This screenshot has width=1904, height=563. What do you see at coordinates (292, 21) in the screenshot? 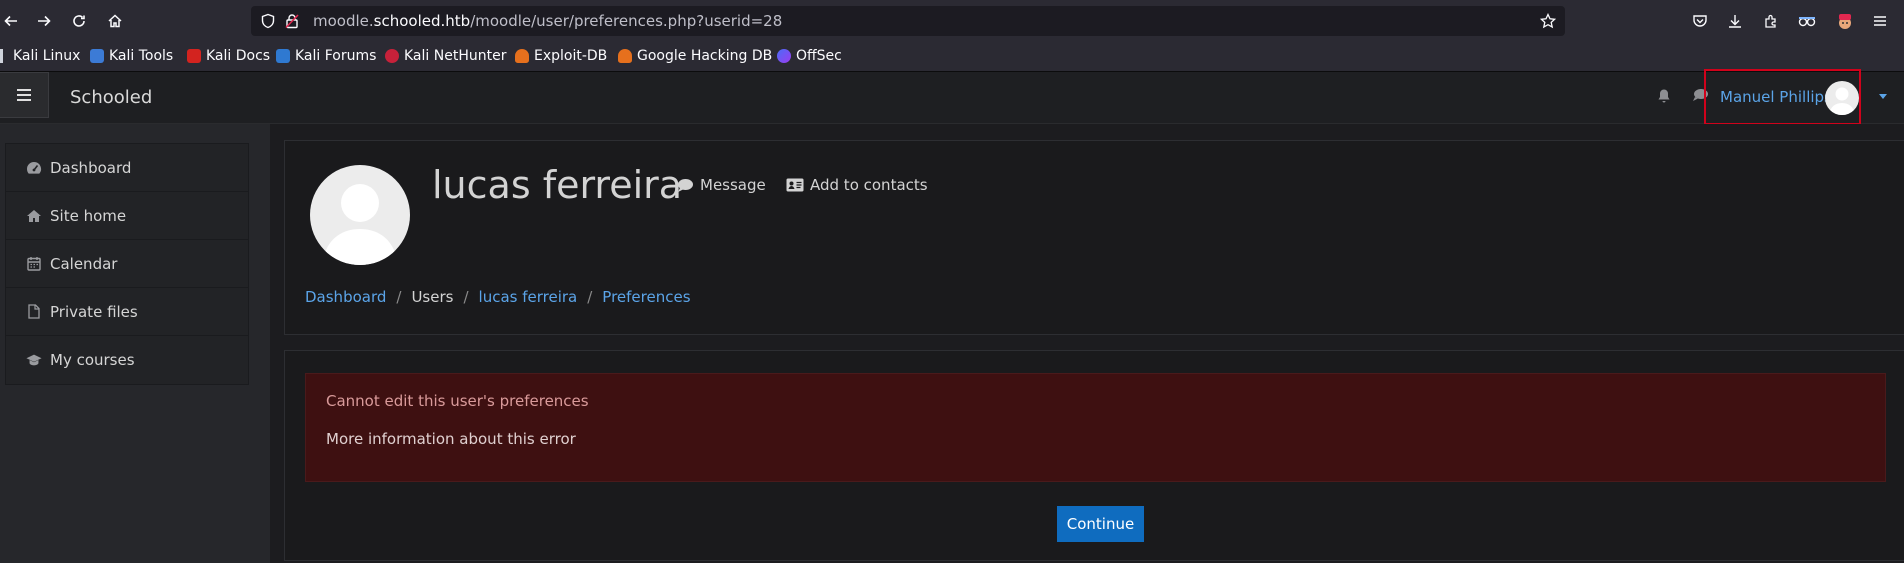
I see `lock-icon` at bounding box center [292, 21].